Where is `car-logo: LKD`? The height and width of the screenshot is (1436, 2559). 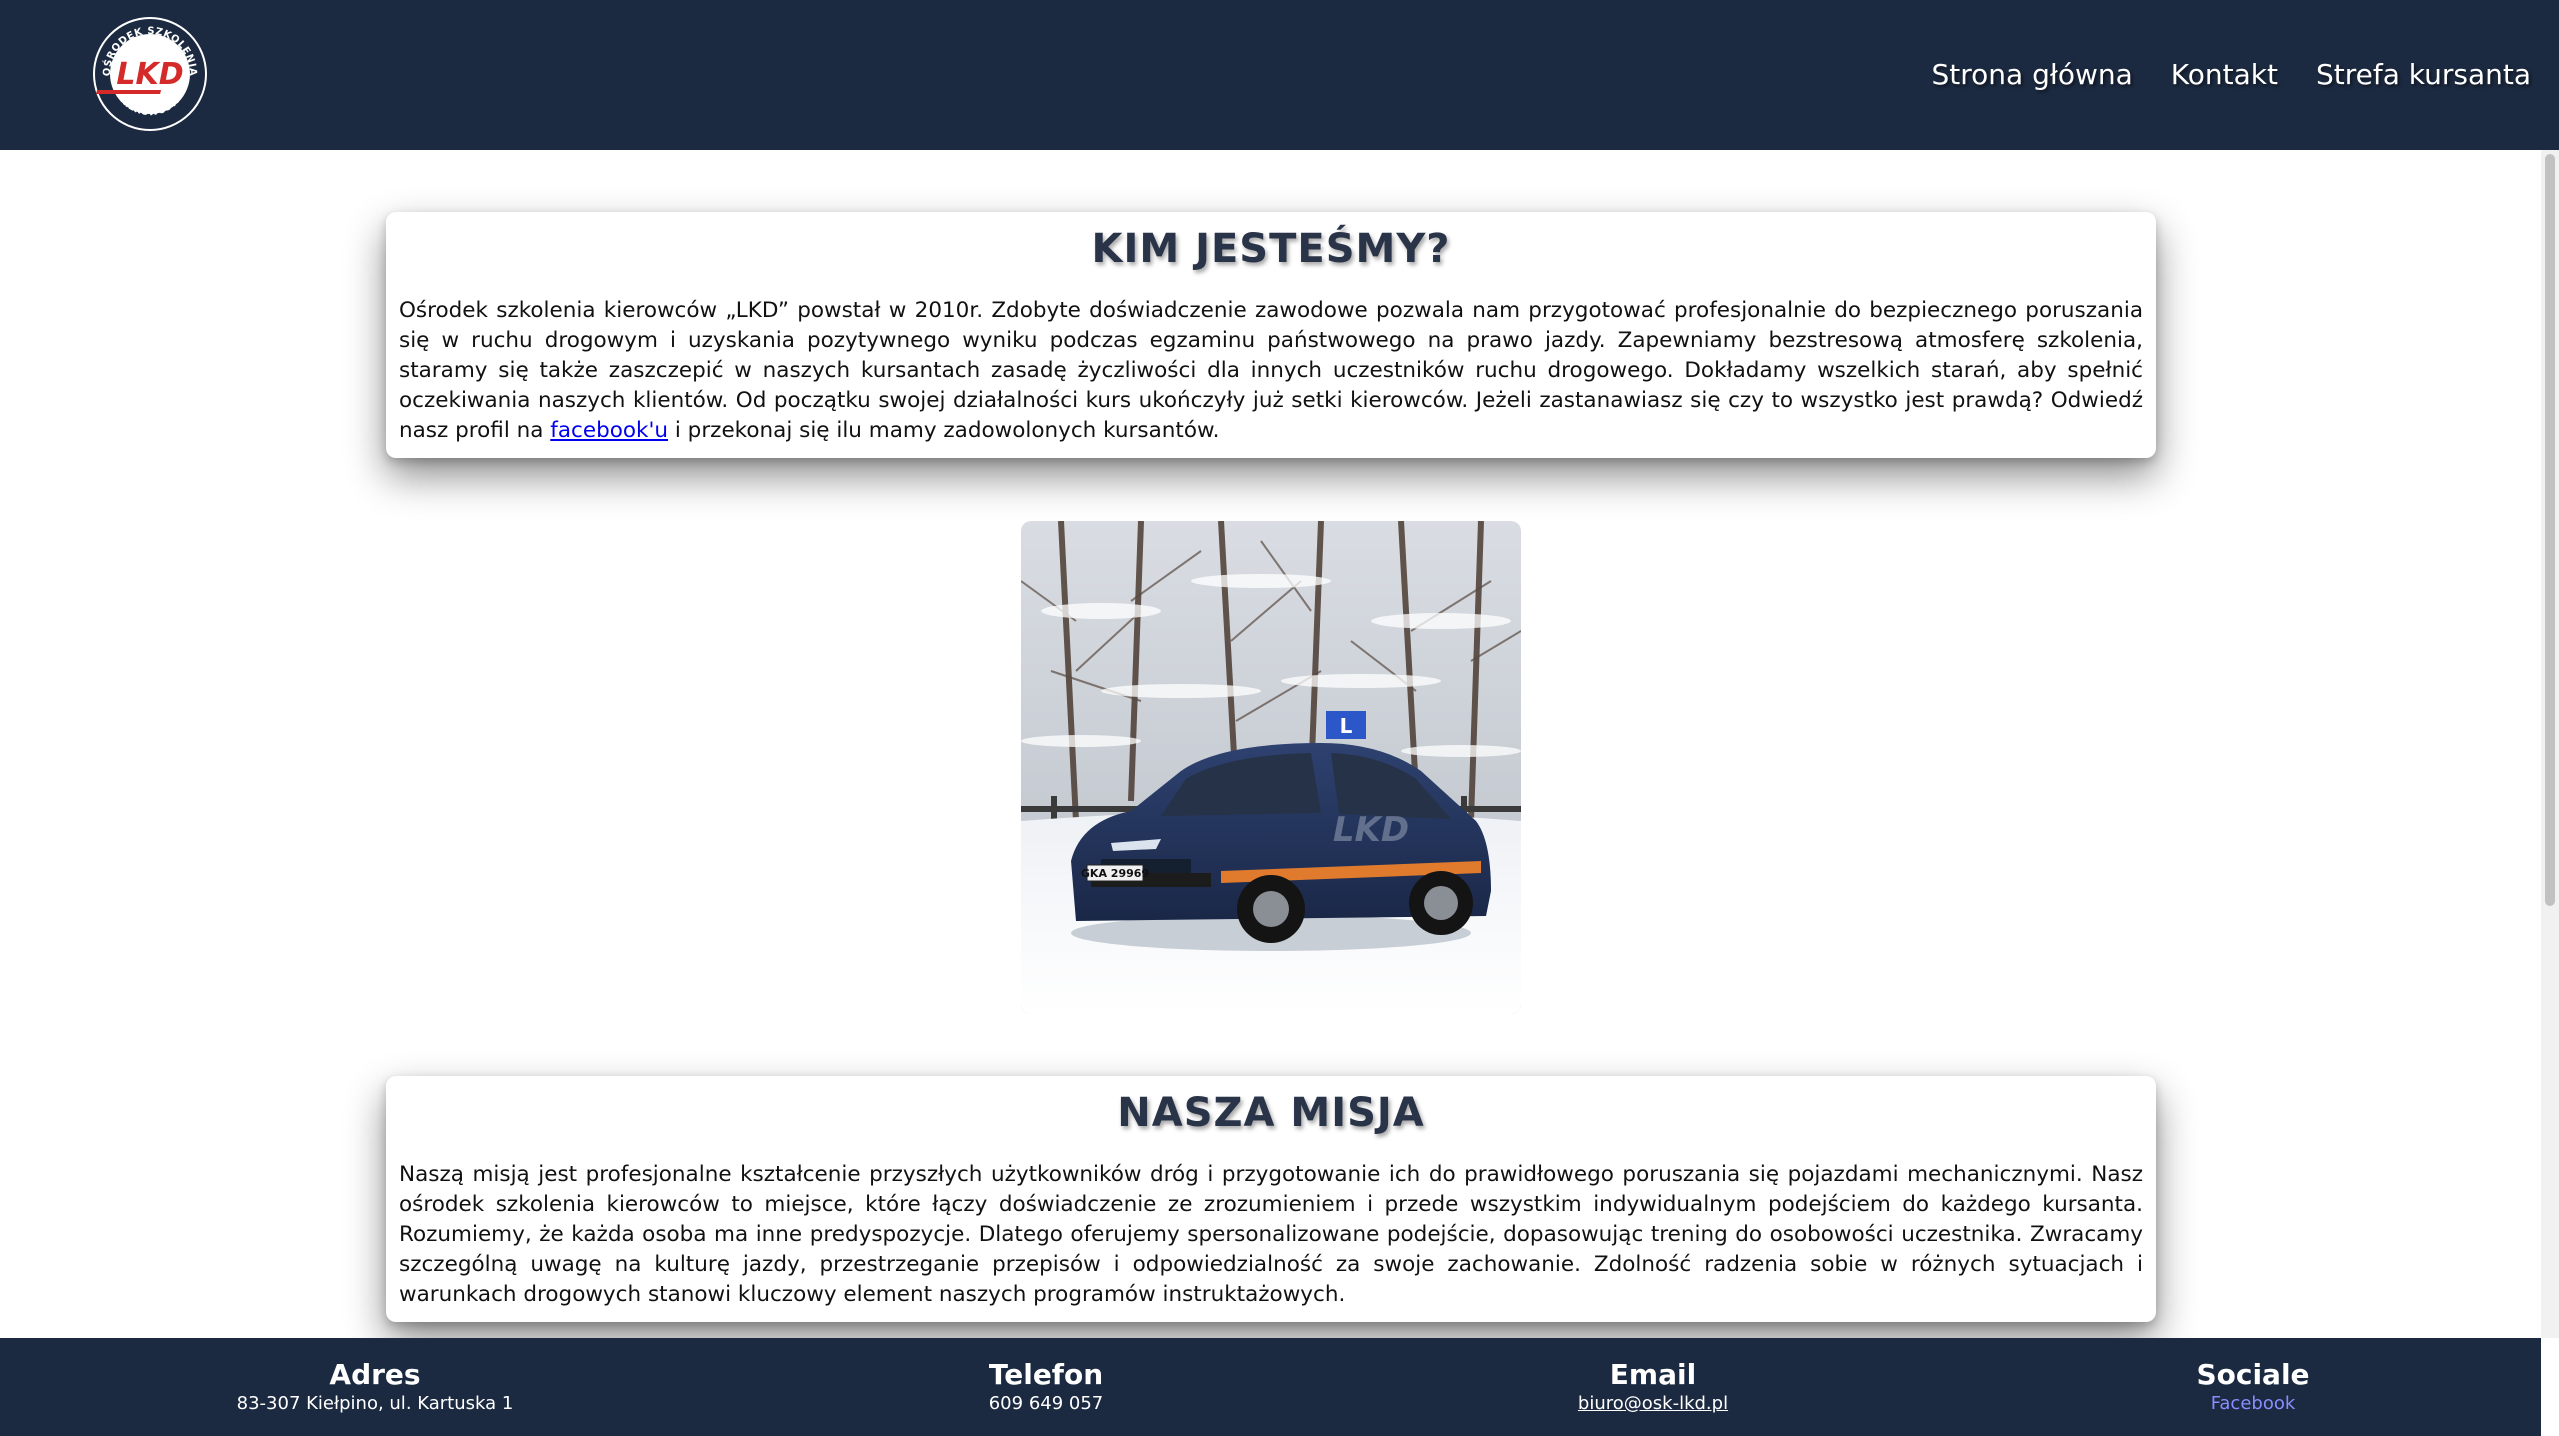 car-logo: LKD is located at coordinates (1371, 830).